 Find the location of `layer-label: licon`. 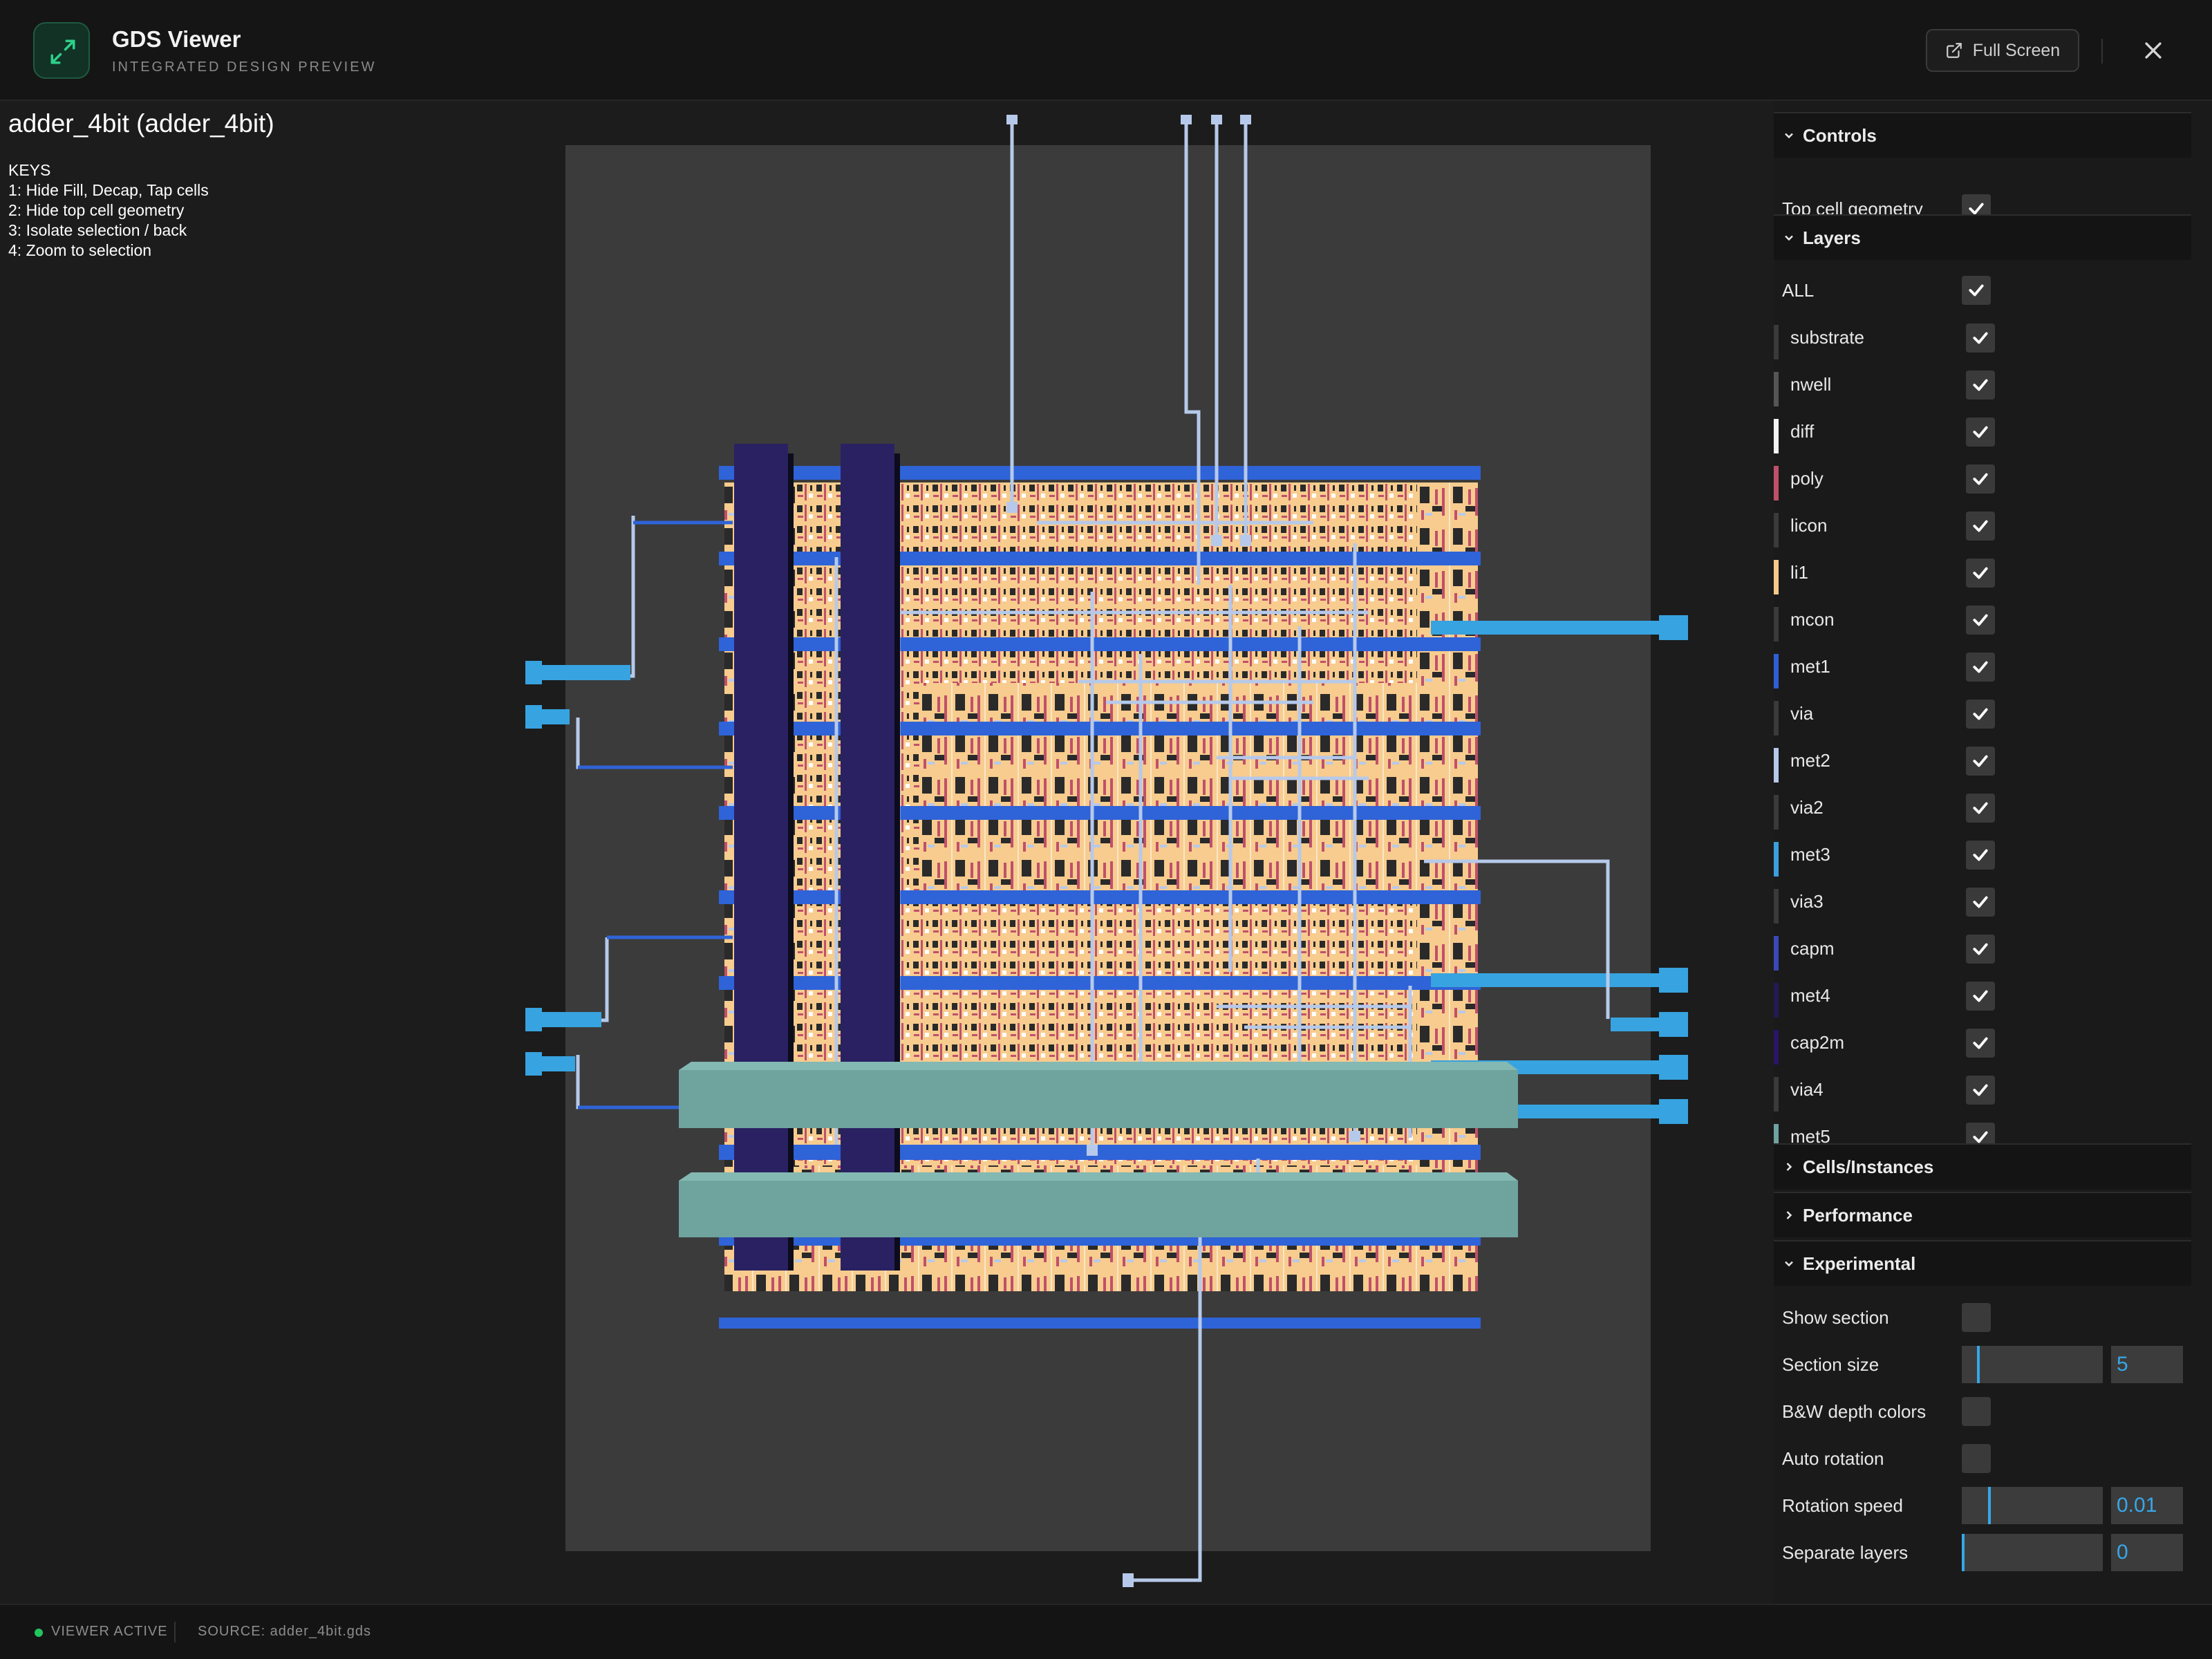

layer-label: licon is located at coordinates (1809, 525).